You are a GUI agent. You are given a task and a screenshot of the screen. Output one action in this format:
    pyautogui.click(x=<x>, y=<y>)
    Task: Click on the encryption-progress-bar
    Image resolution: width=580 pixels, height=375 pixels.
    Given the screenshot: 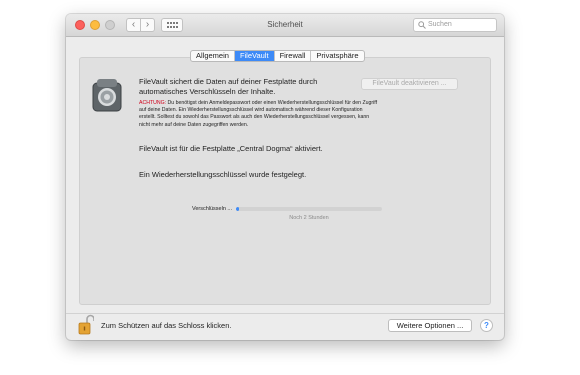 What is the action you would take?
    pyautogui.click(x=309, y=209)
    